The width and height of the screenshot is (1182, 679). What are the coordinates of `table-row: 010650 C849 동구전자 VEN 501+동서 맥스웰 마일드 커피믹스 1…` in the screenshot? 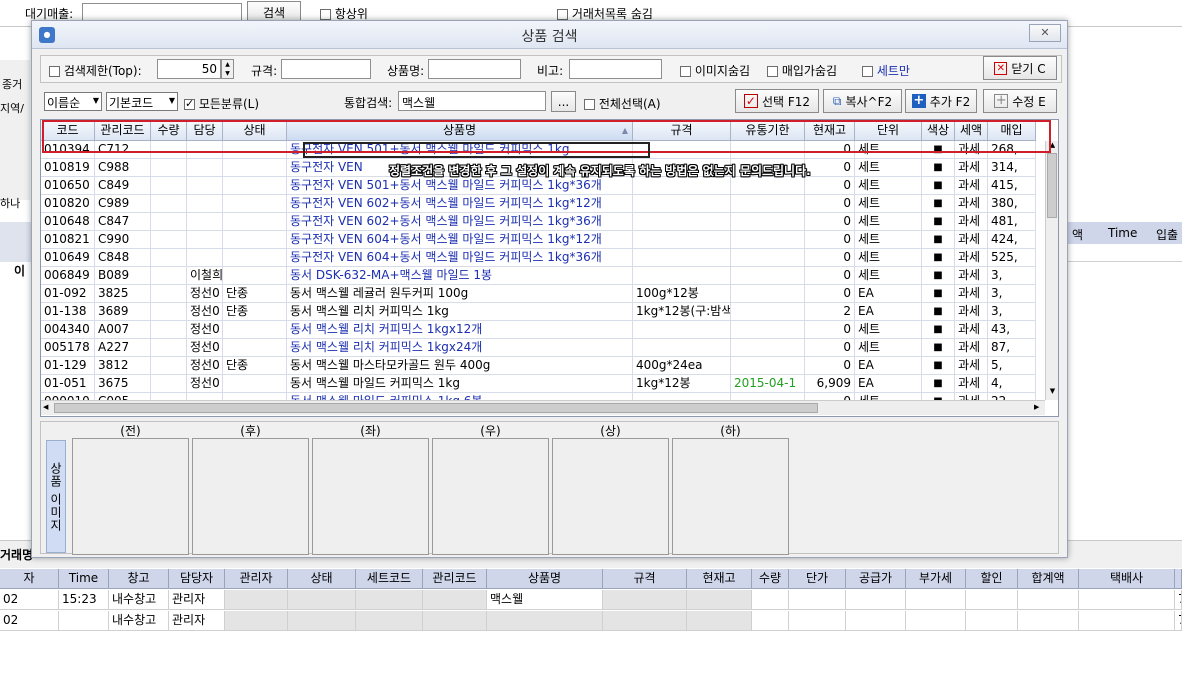 It's located at (543, 186).